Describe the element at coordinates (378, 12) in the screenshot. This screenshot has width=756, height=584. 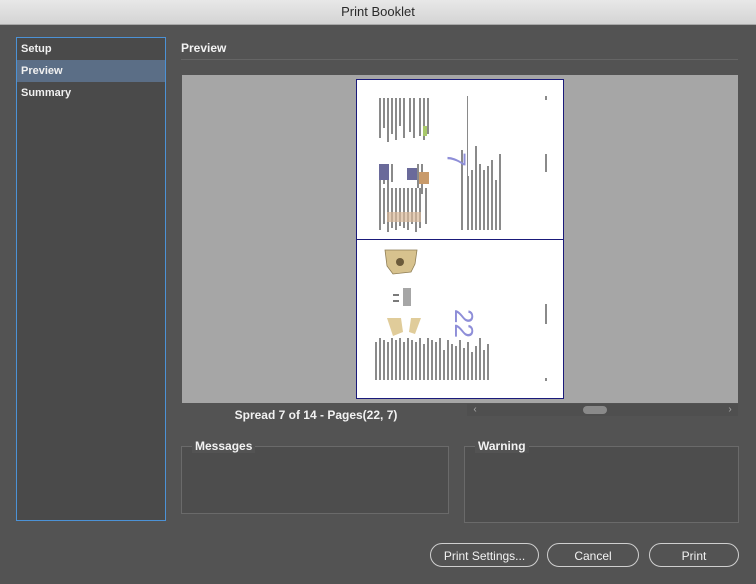
I see `window-title: Print Booklet` at that location.